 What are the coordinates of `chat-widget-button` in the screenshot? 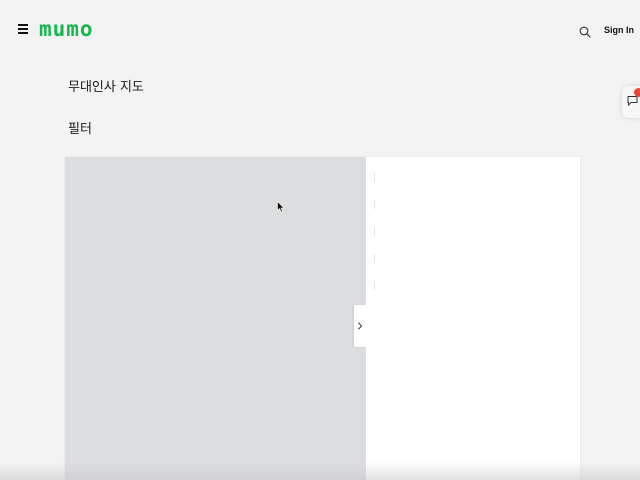 It's located at (631, 102).